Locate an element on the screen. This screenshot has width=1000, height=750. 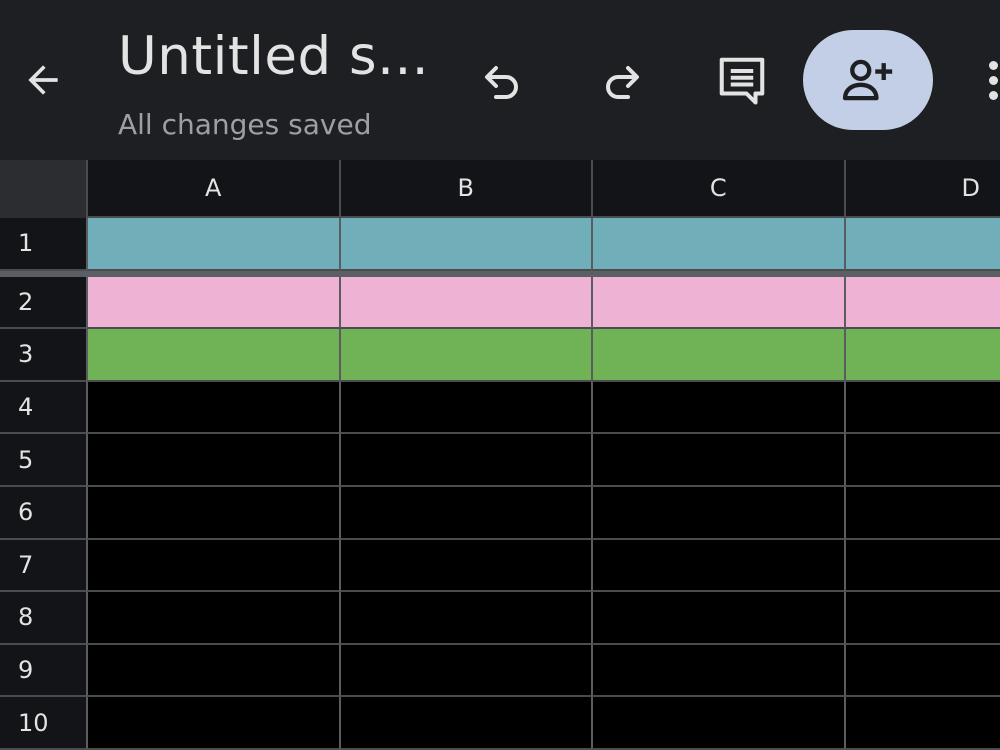
arrow-left-icon is located at coordinates (43, 80).